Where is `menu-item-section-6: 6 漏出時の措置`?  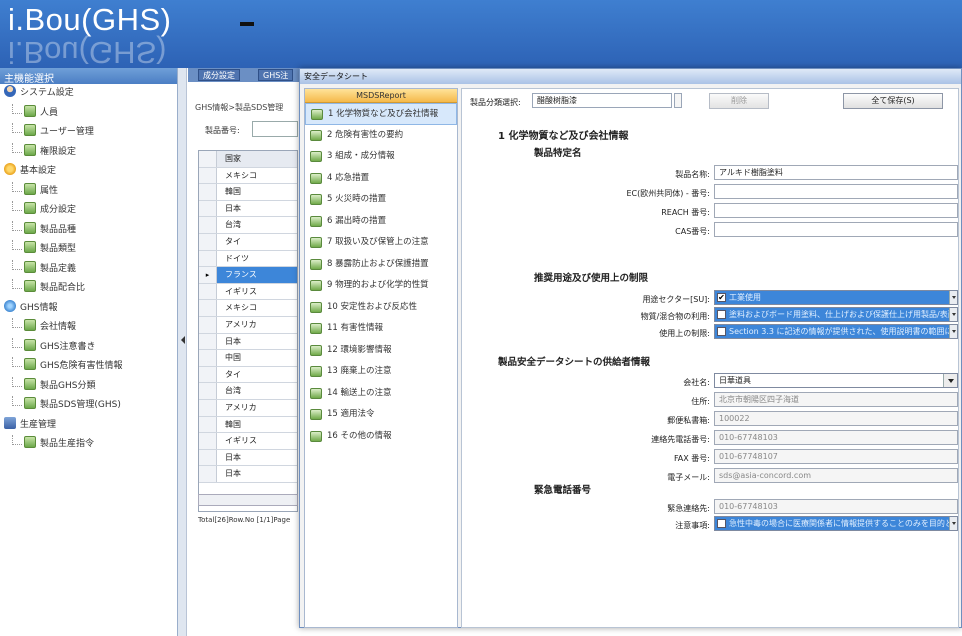 menu-item-section-6: 6 漏出時の措置 is located at coordinates (381, 222).